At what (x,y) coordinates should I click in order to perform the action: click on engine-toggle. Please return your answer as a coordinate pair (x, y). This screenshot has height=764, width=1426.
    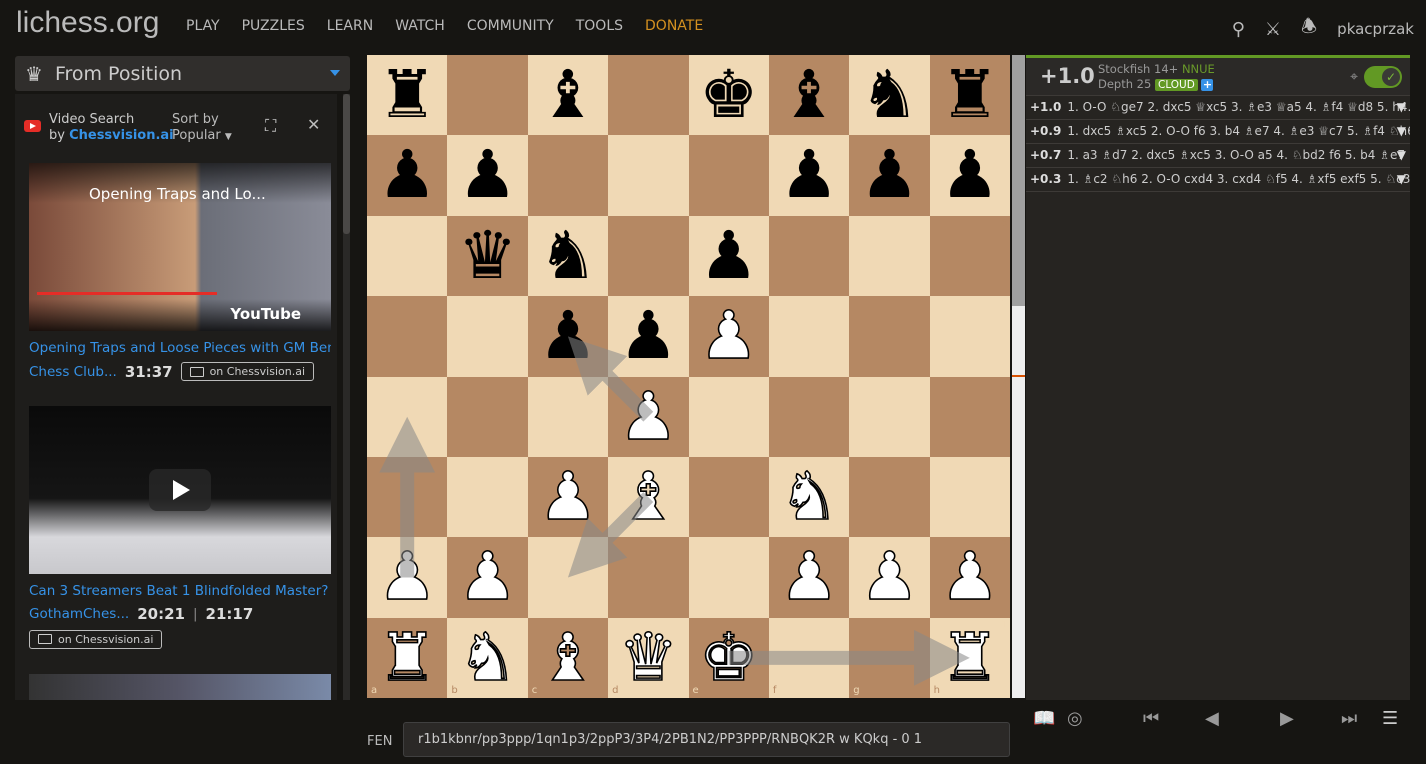
    Looking at the image, I should click on (1383, 77).